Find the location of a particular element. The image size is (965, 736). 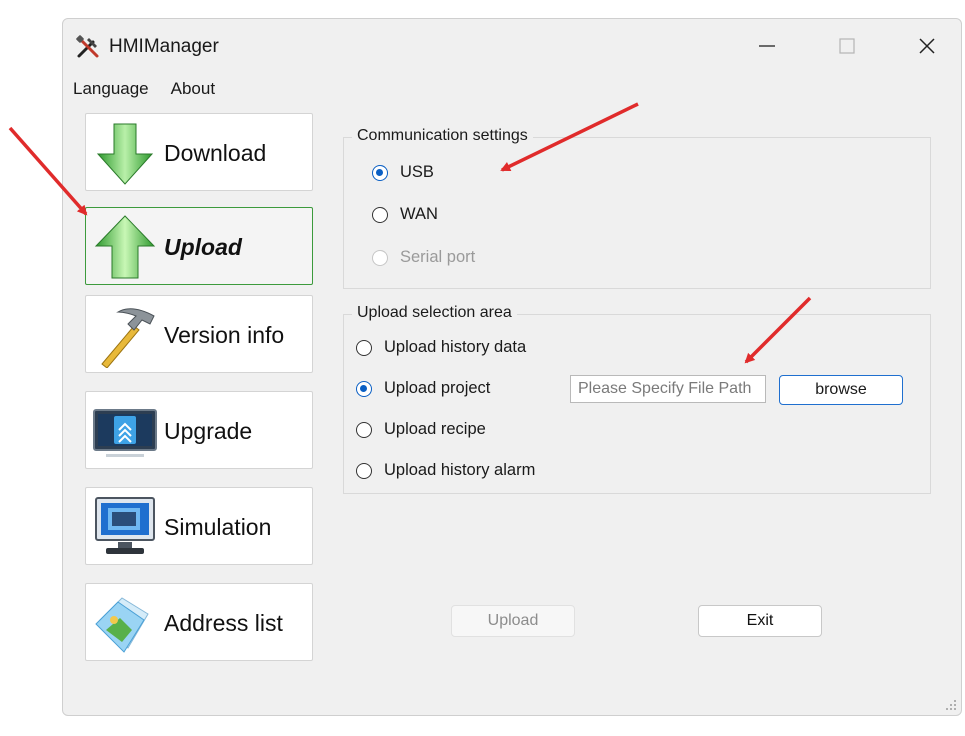

radio-wan: WAN is located at coordinates (405, 214).